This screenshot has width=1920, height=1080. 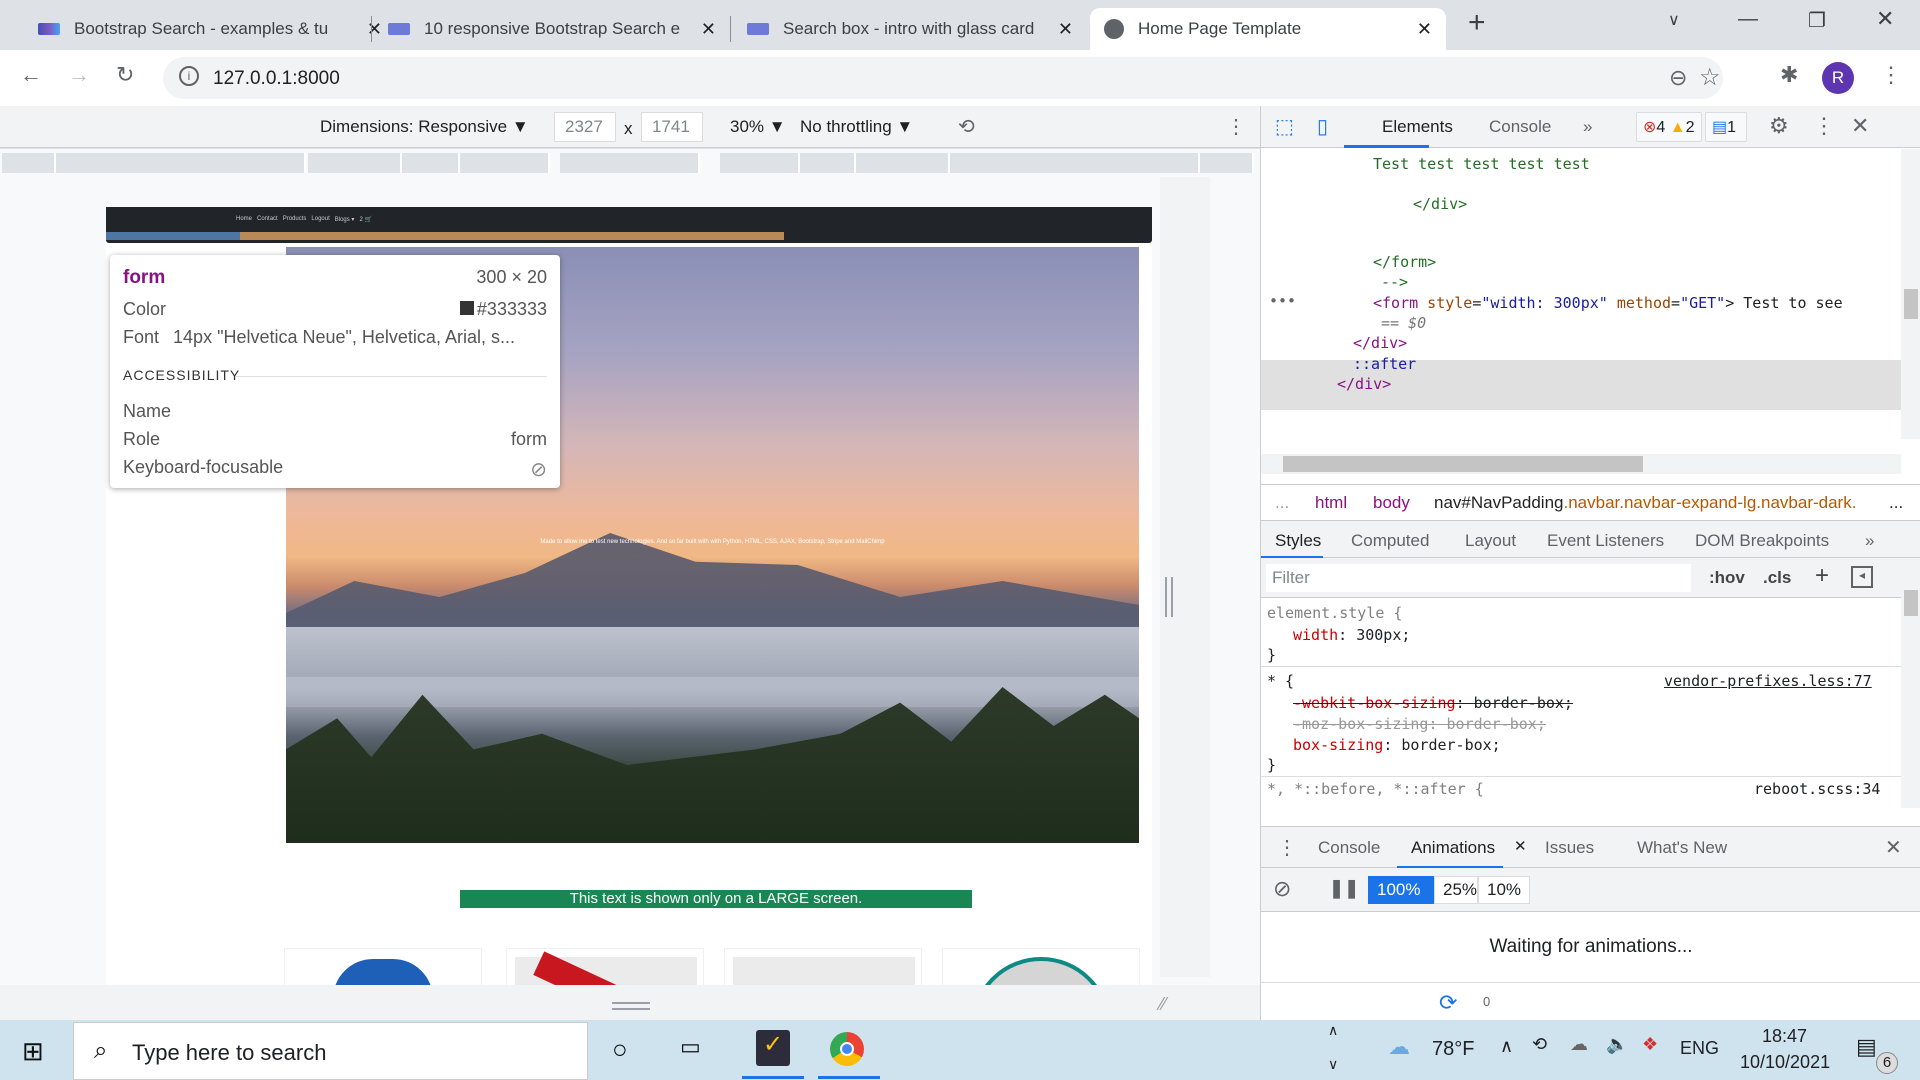 I want to click on volume-icon: 🔈, so click(x=1617, y=1044).